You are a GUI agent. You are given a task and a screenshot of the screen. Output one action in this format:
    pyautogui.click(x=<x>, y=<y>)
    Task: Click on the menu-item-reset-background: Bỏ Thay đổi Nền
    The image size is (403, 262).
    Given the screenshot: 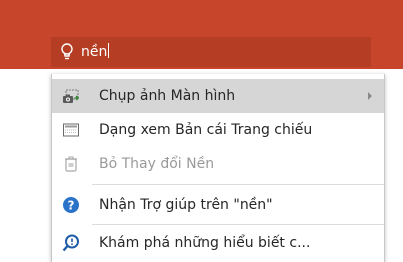 What is the action you would take?
    pyautogui.click(x=218, y=164)
    